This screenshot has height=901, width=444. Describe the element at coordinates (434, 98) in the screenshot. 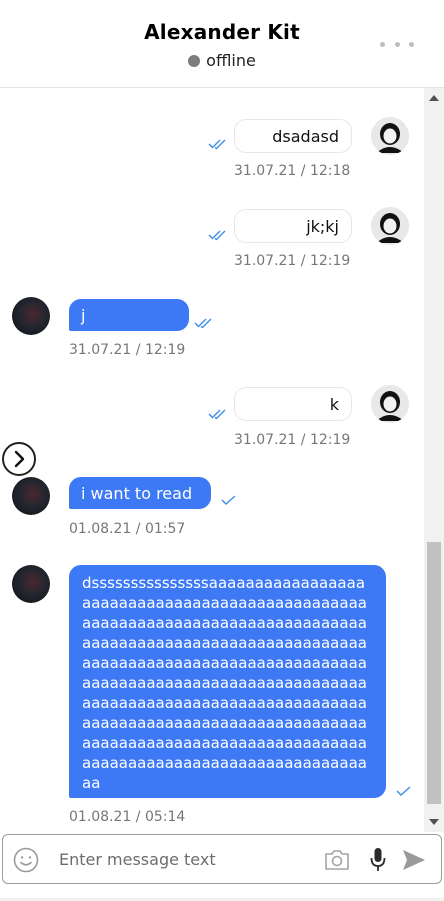

I see `scroll-up-arrow-icon` at that location.